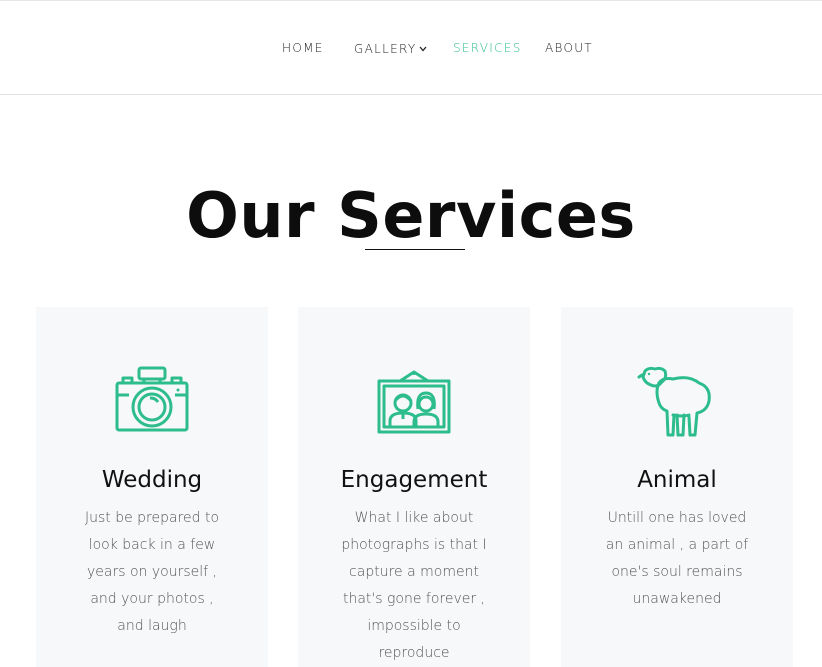 This screenshot has height=667, width=822. Describe the element at coordinates (677, 480) in the screenshot. I see `service-title: Animal` at that location.